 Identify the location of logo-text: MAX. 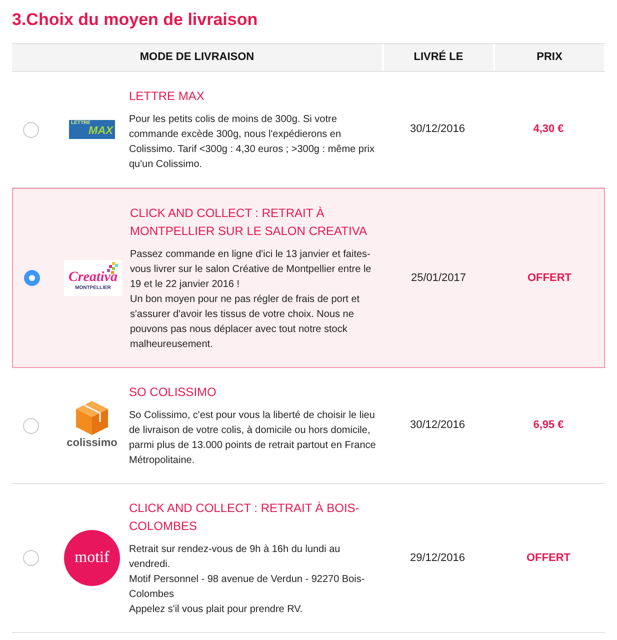
(100, 131).